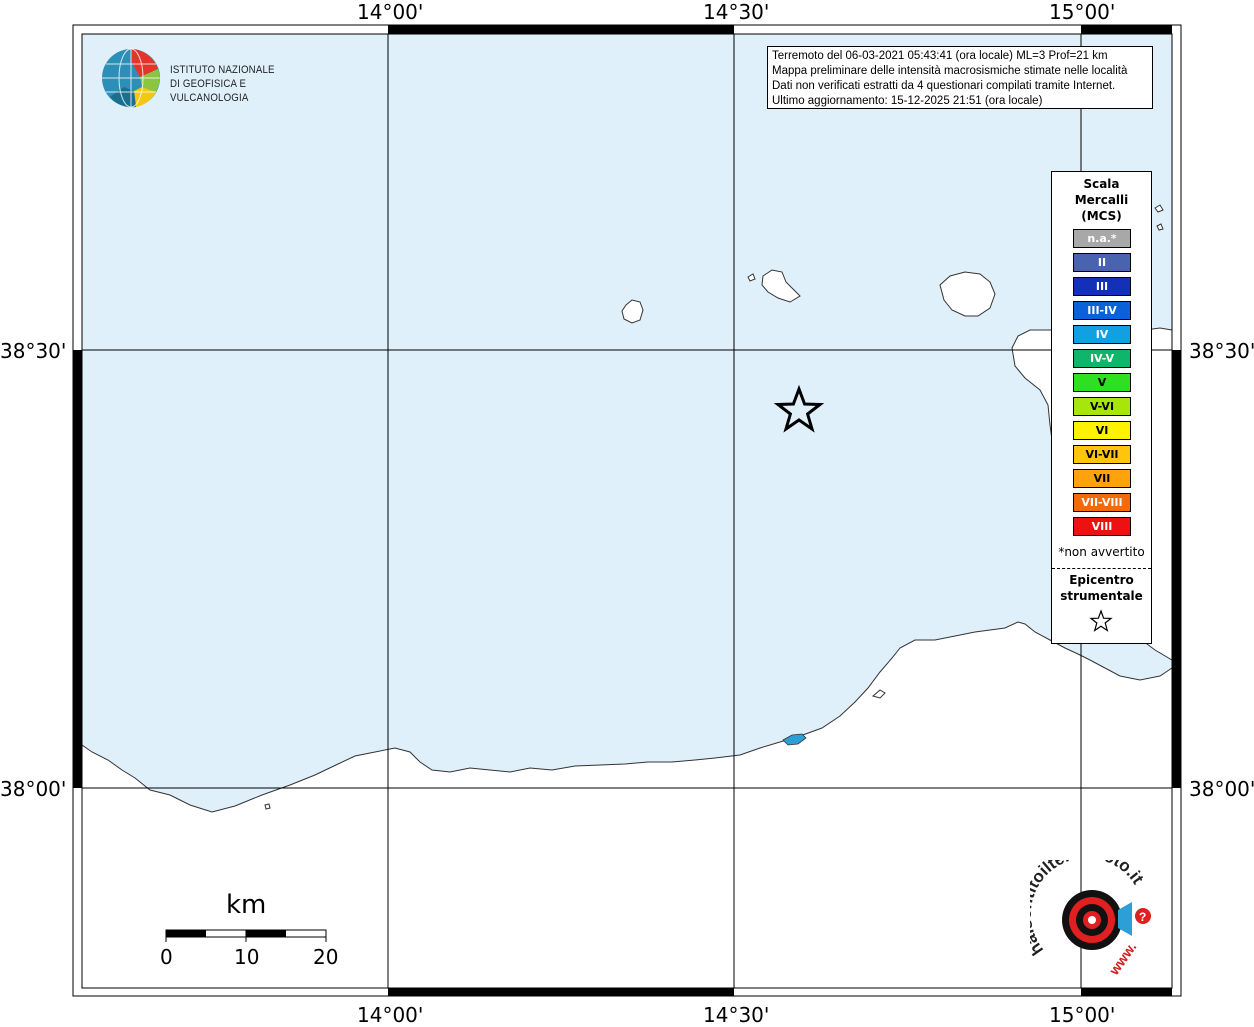  Describe the element at coordinates (246, 905) in the screenshot. I see `scale-unit: km` at that location.